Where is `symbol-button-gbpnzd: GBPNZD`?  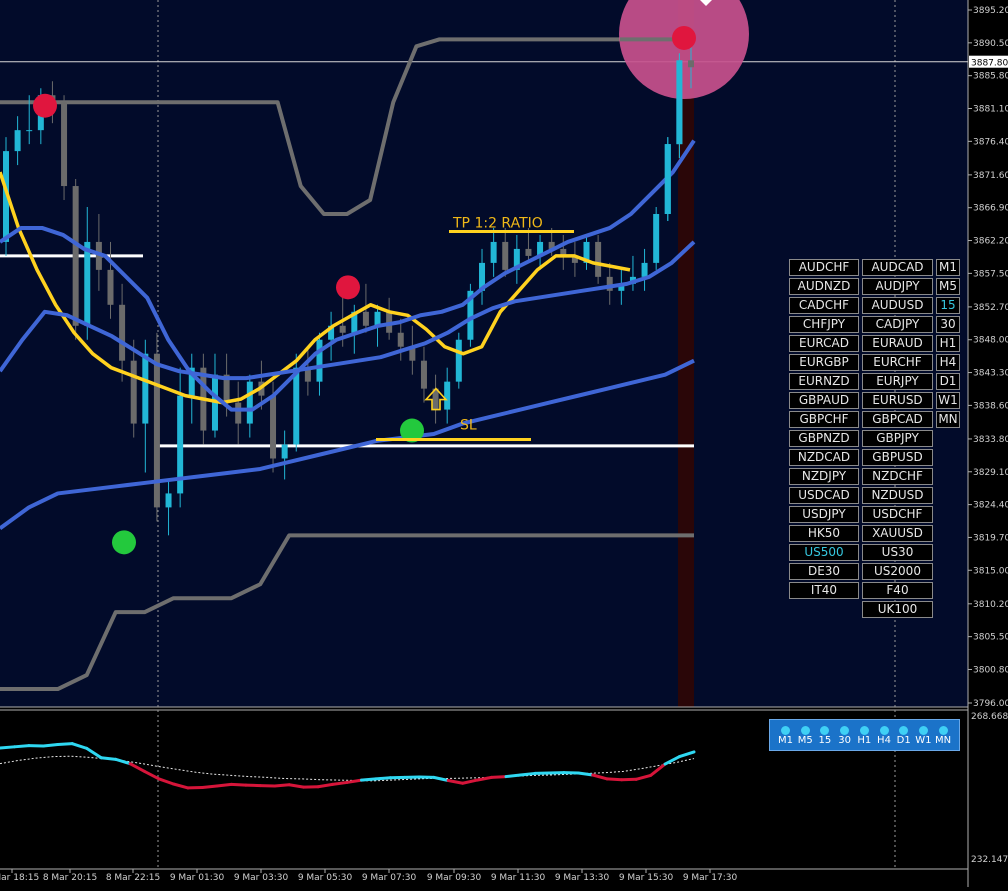
symbol-button-gbpnzd: GBPNZD is located at coordinates (824, 438).